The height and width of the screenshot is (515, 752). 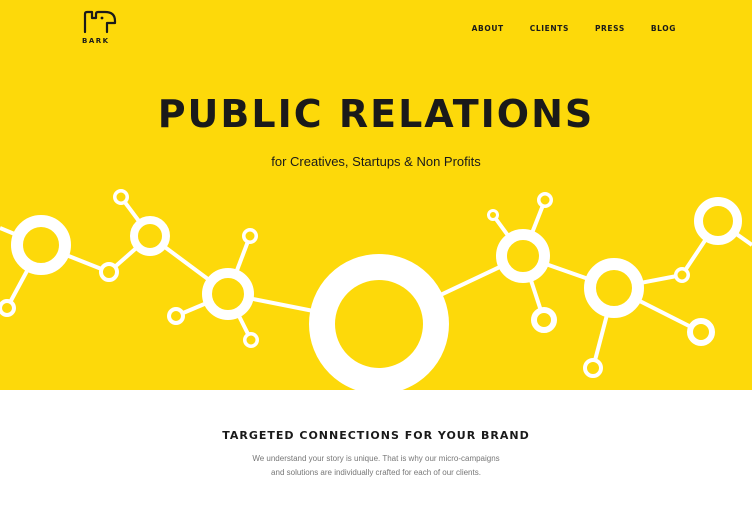 I want to click on nav-item-press: PRESS, so click(x=610, y=28).